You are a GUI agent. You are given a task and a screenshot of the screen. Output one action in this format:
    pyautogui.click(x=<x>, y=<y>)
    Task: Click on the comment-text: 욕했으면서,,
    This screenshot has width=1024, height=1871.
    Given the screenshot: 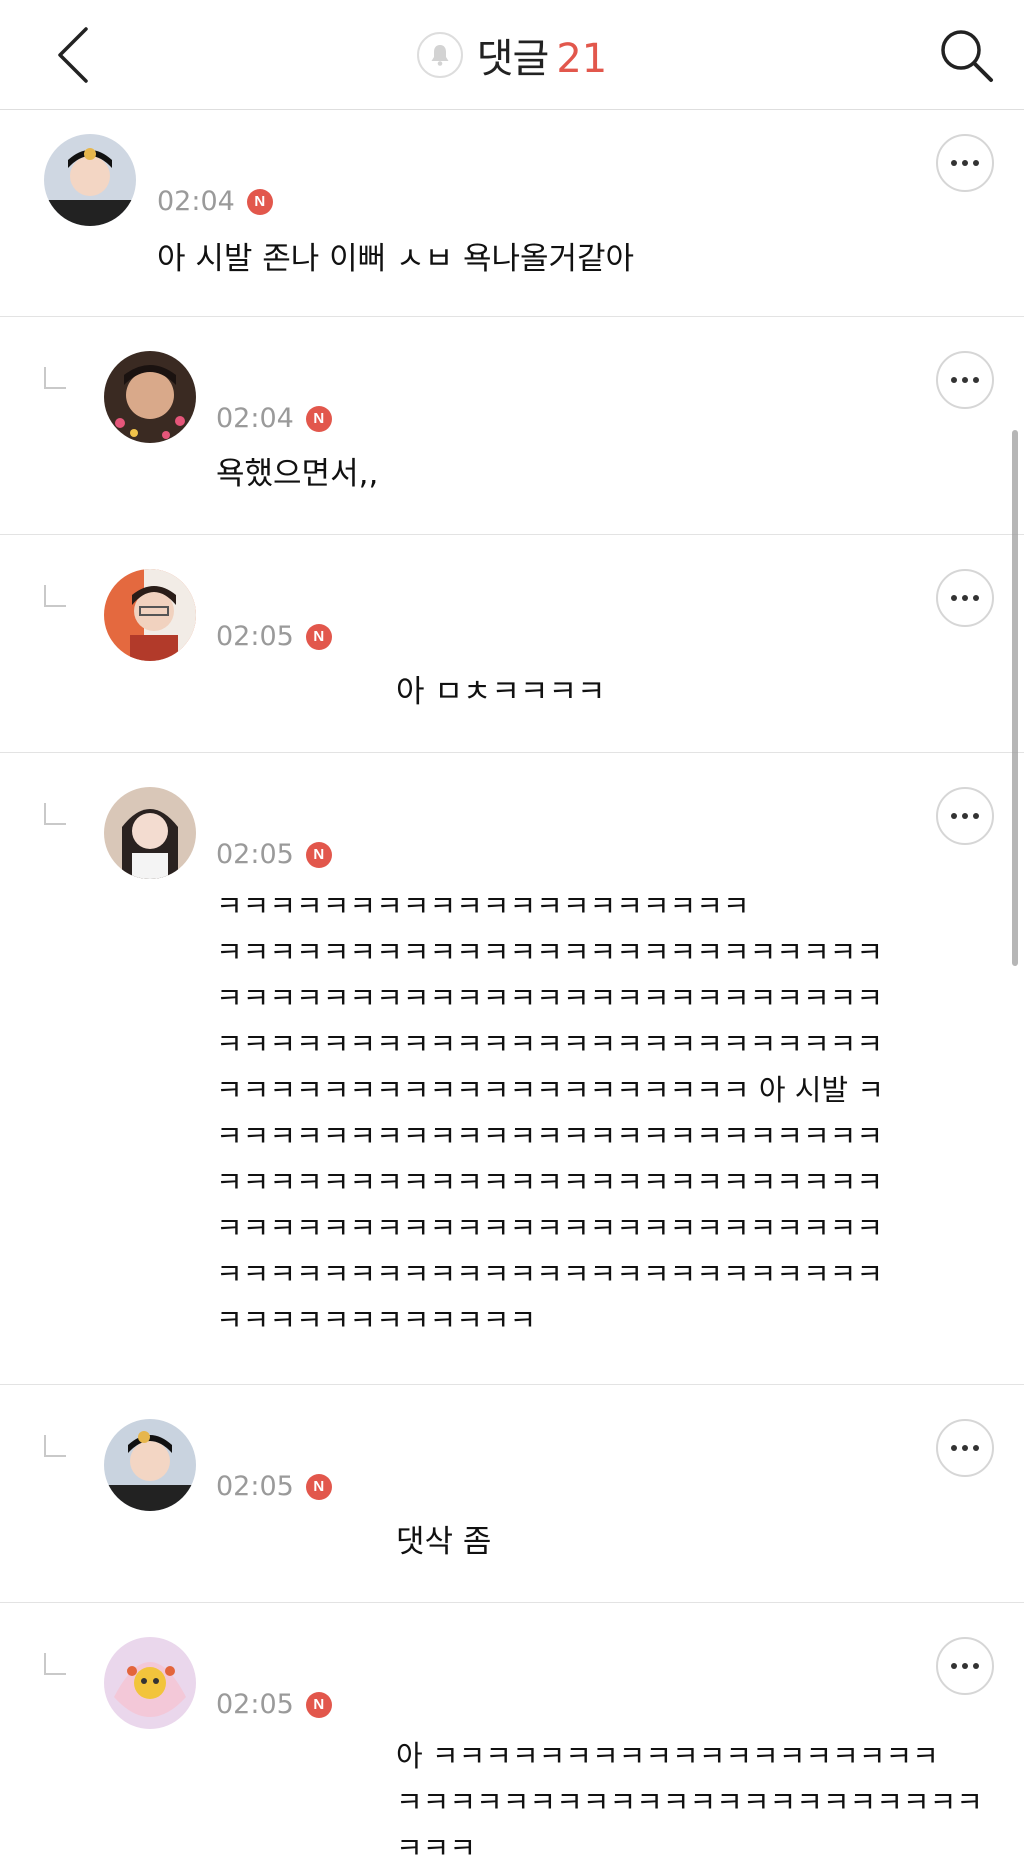 What is the action you would take?
    pyautogui.click(x=297, y=474)
    